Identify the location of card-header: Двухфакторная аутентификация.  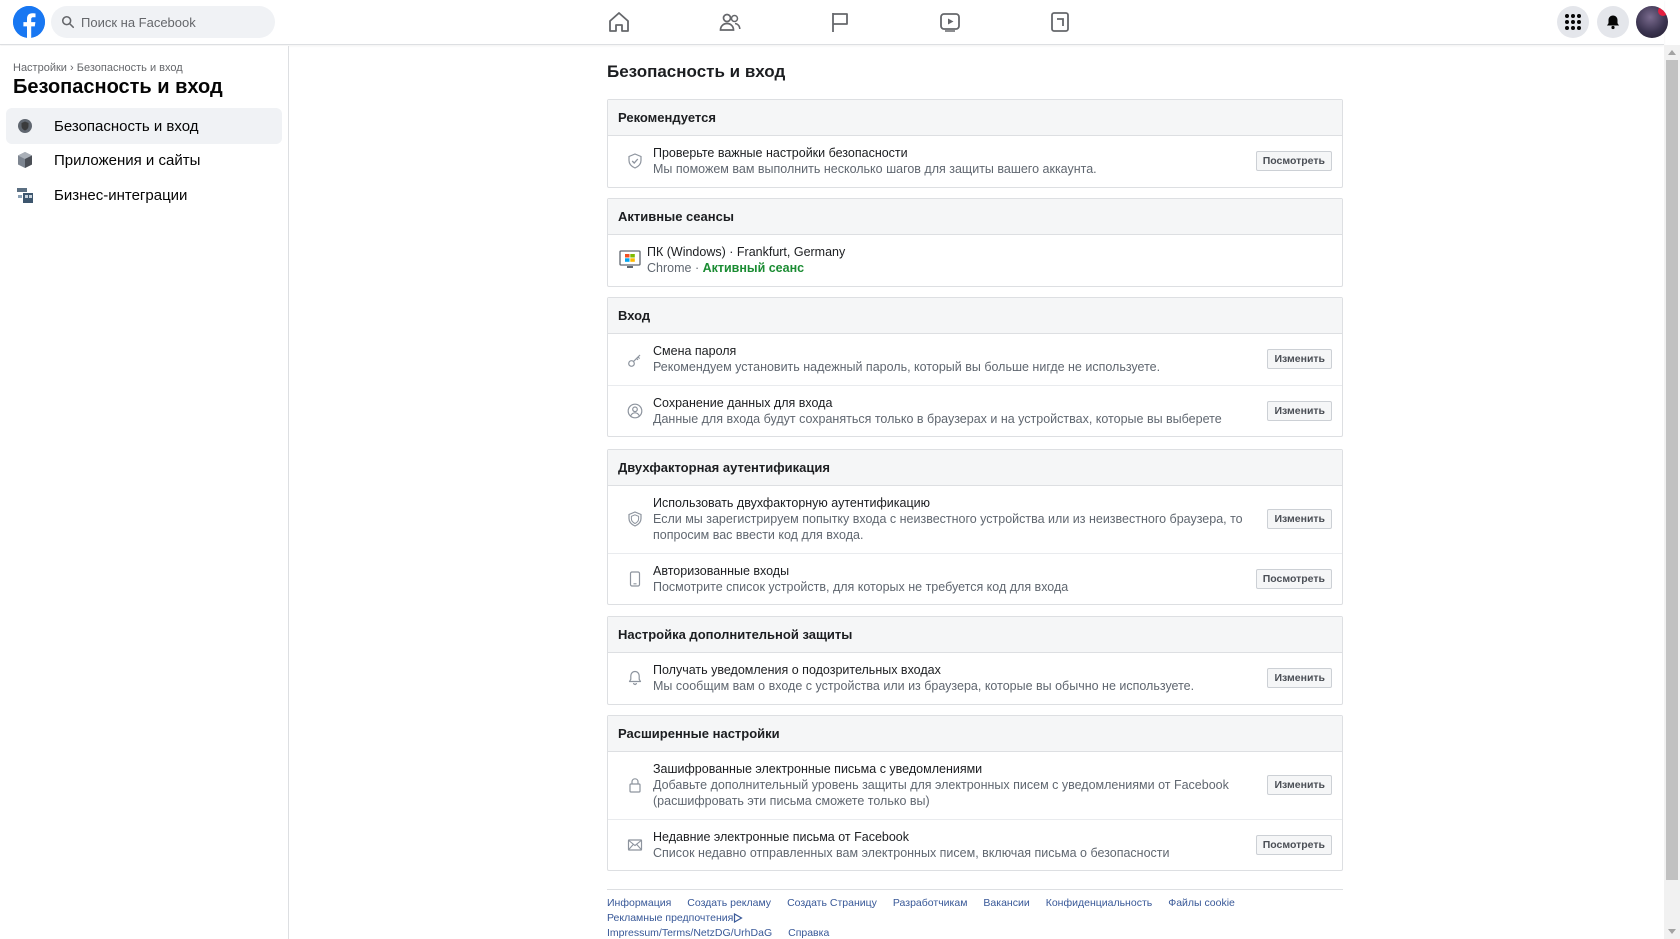
(975, 468).